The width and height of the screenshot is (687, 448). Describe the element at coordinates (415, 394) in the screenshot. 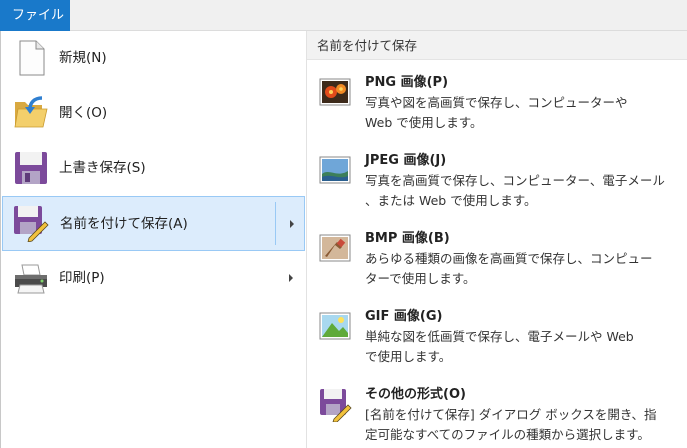

I see `submenu-item-title: その他の形式(O)` at that location.